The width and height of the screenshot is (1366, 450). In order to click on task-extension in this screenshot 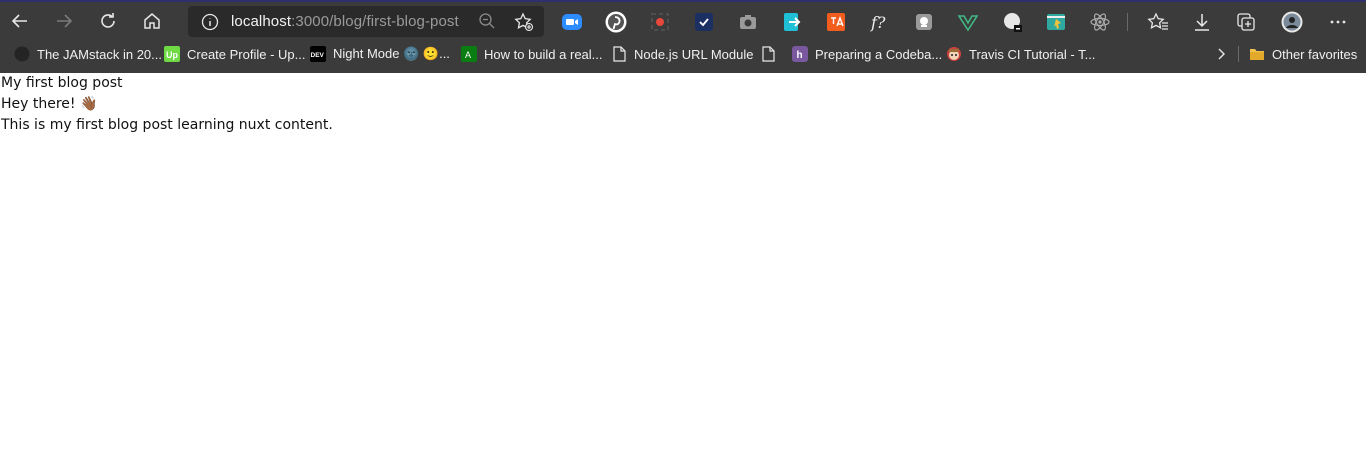, I will do `click(704, 22)`.